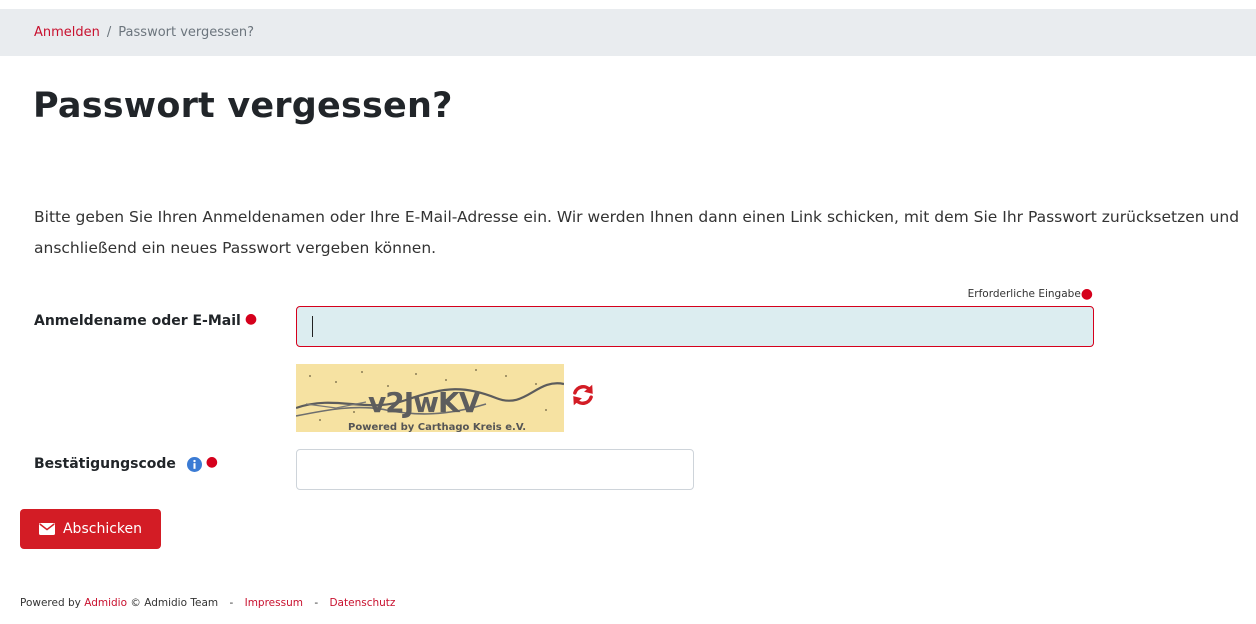 Image resolution: width=1256 pixels, height=624 pixels. I want to click on code-label: Bestätigungscode ●, so click(126, 463).